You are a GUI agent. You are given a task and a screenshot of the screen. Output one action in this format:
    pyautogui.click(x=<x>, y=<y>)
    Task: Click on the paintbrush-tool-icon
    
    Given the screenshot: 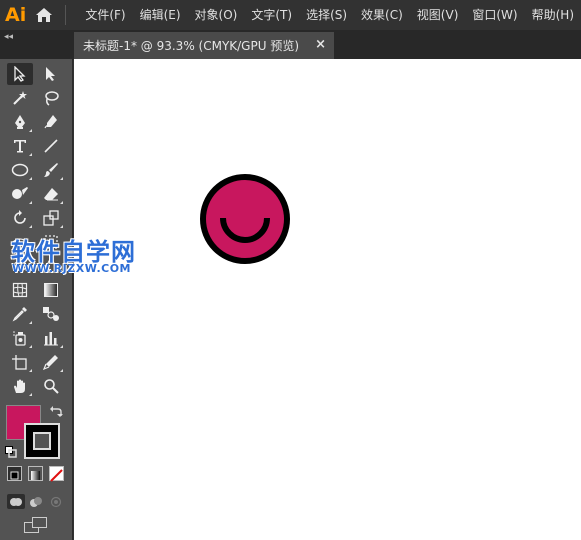 What is the action you would take?
    pyautogui.click(x=51, y=170)
    